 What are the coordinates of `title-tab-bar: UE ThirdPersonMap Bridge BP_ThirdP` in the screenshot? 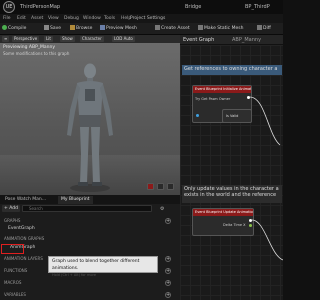 It's located at (141, 7).